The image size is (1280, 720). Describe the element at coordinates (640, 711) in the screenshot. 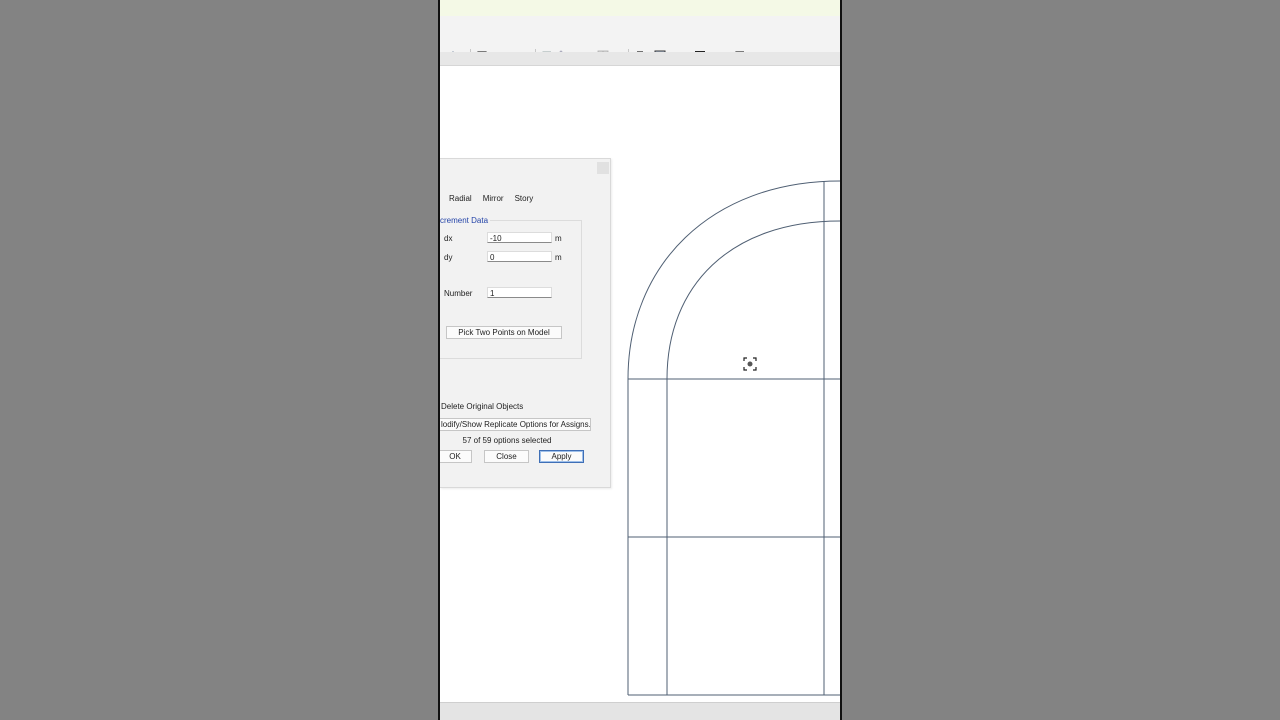

I see `status-bar` at that location.